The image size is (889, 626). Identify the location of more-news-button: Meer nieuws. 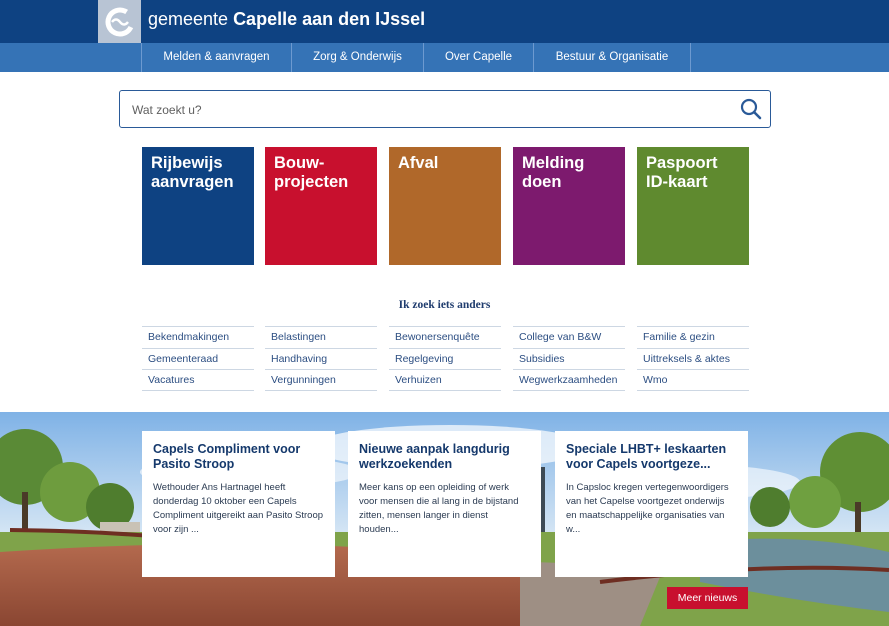
(707, 598).